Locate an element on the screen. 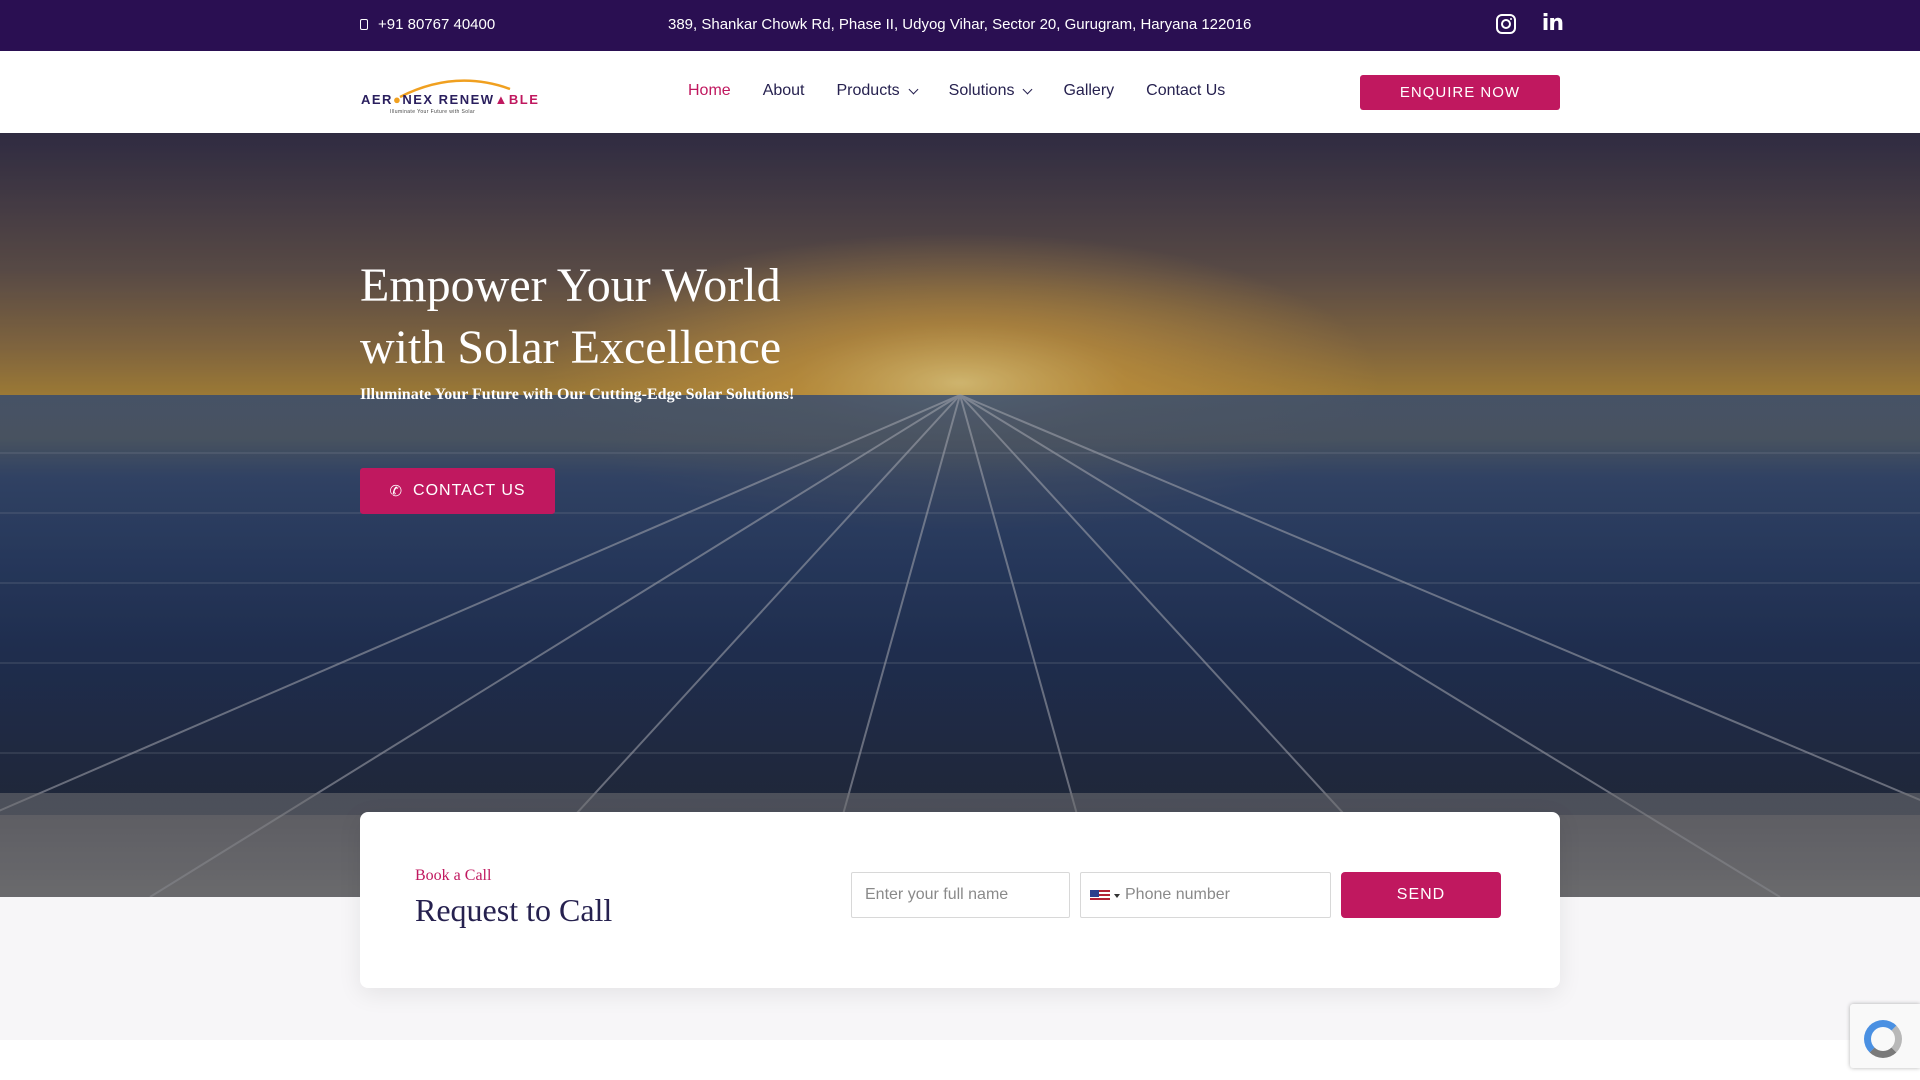 The width and height of the screenshot is (1920, 1080). phone-number-input is located at coordinates (1225, 895).